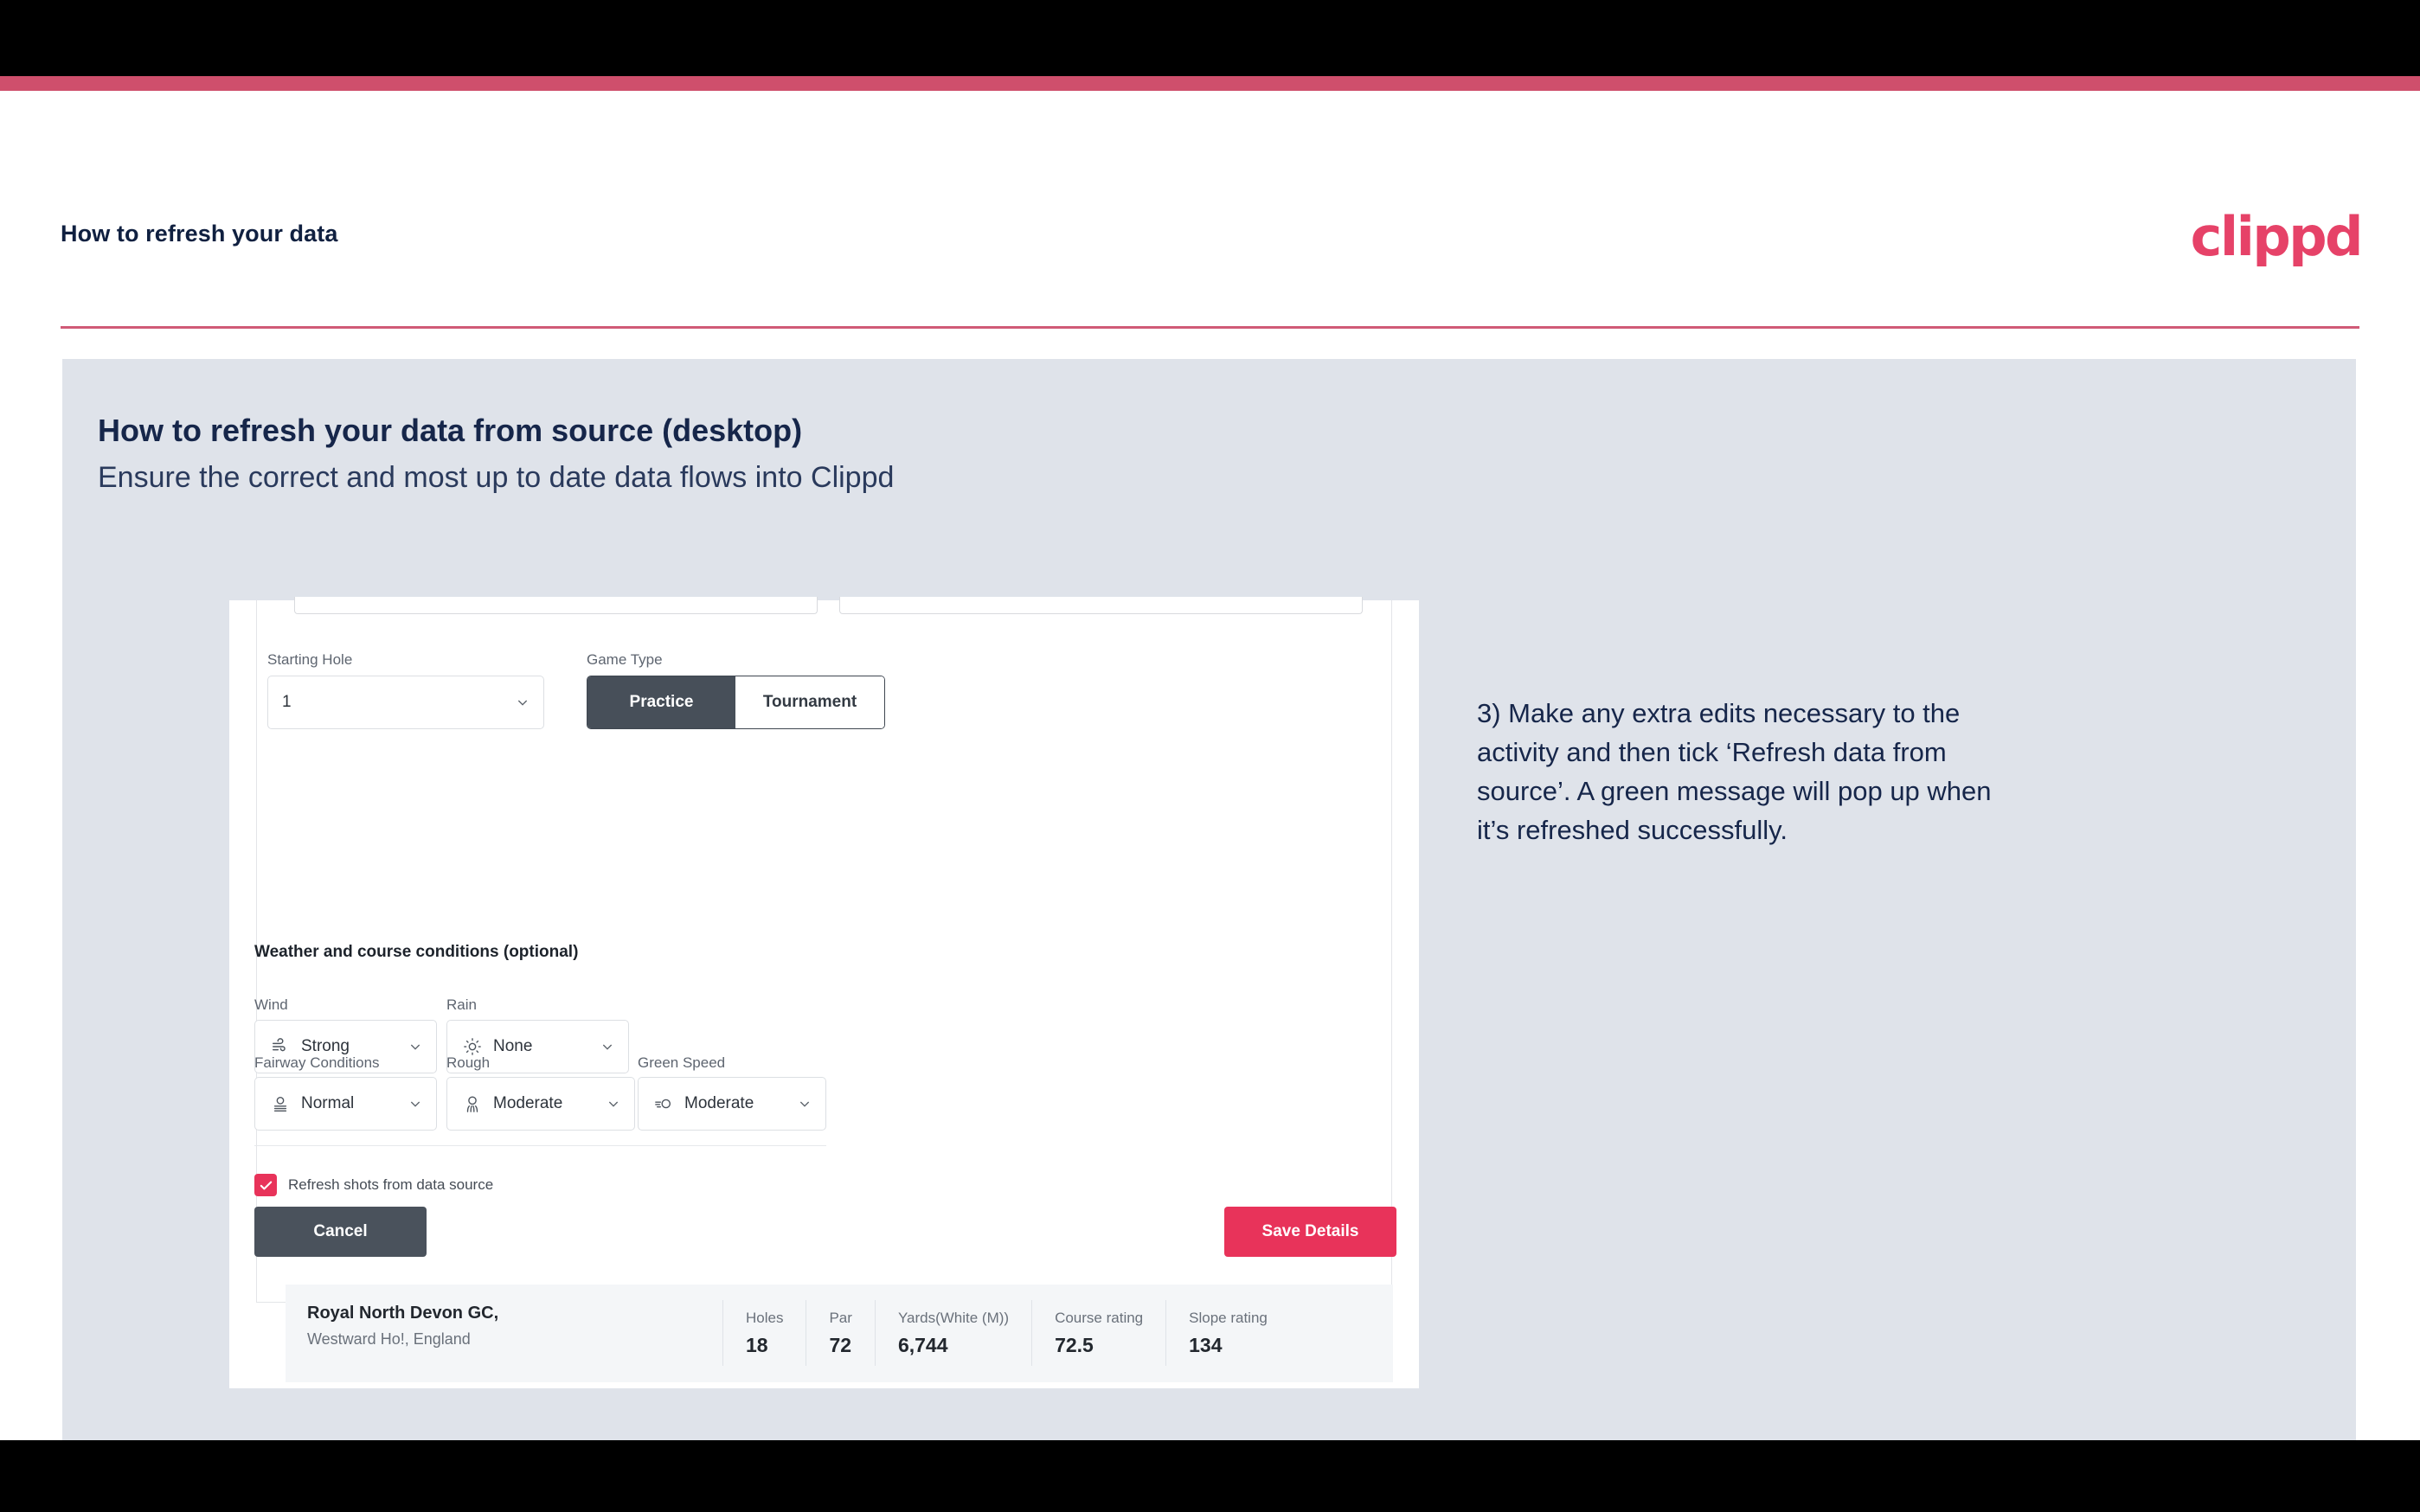 The height and width of the screenshot is (1512, 2420). Describe the element at coordinates (340, 1232) in the screenshot. I see `cancel-button: Cancel` at that location.